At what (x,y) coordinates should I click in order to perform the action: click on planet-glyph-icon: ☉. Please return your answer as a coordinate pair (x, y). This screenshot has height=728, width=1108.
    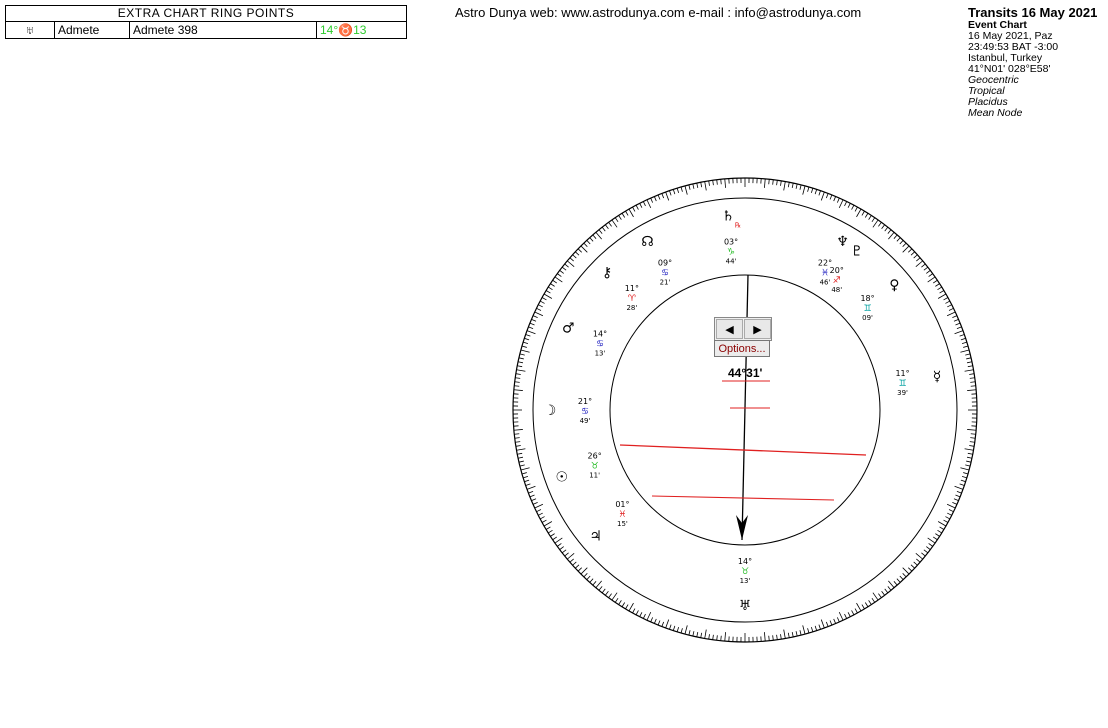
    Looking at the image, I should click on (561, 478).